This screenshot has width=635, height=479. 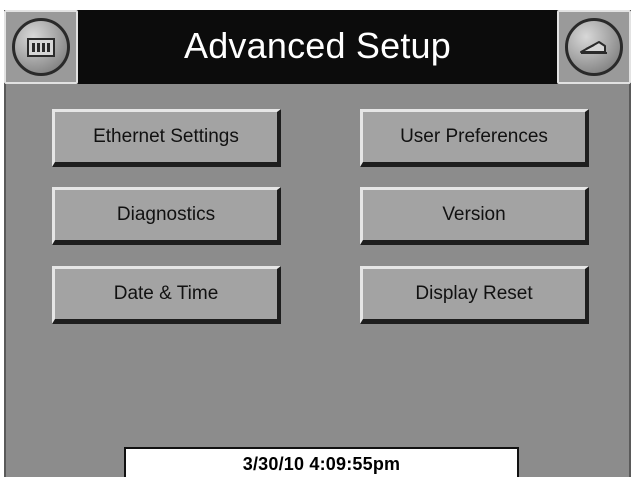 I want to click on display-reset-button: Display Reset, so click(x=474, y=295).